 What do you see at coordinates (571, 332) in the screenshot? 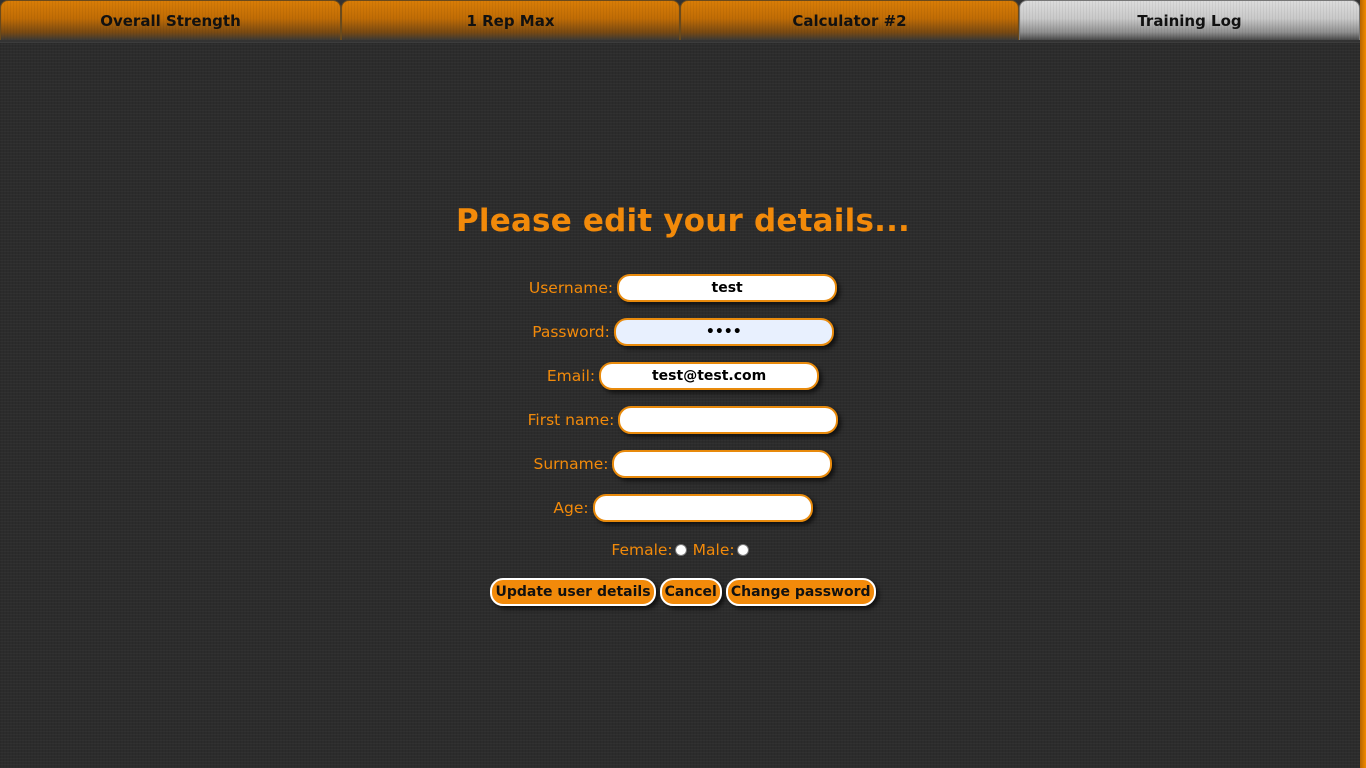
I see `password-label: Password:` at bounding box center [571, 332].